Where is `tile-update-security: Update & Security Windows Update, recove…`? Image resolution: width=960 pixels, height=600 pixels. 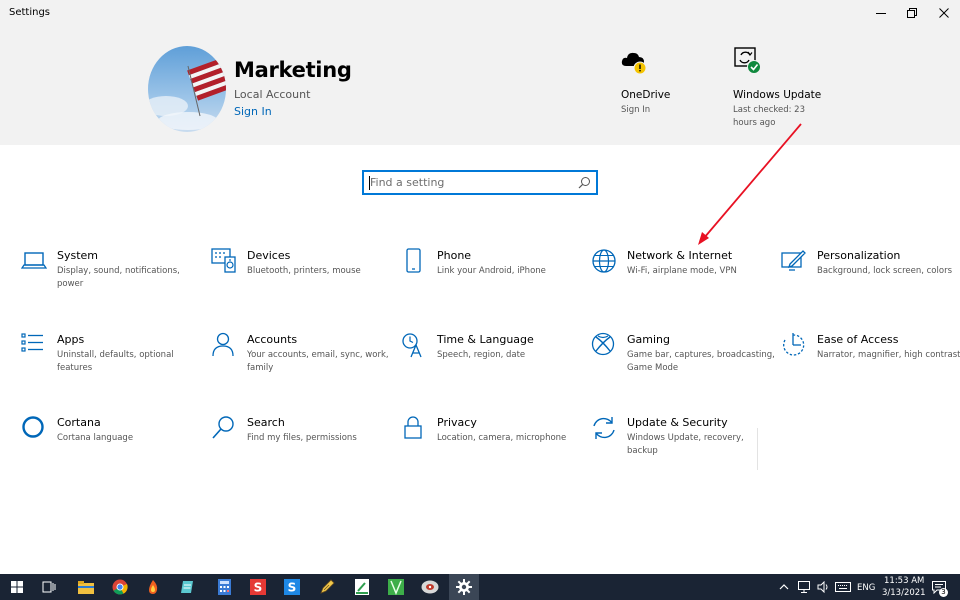
tile-update-security: Update & Security Windows Update, recove… is located at coordinates (681, 450).